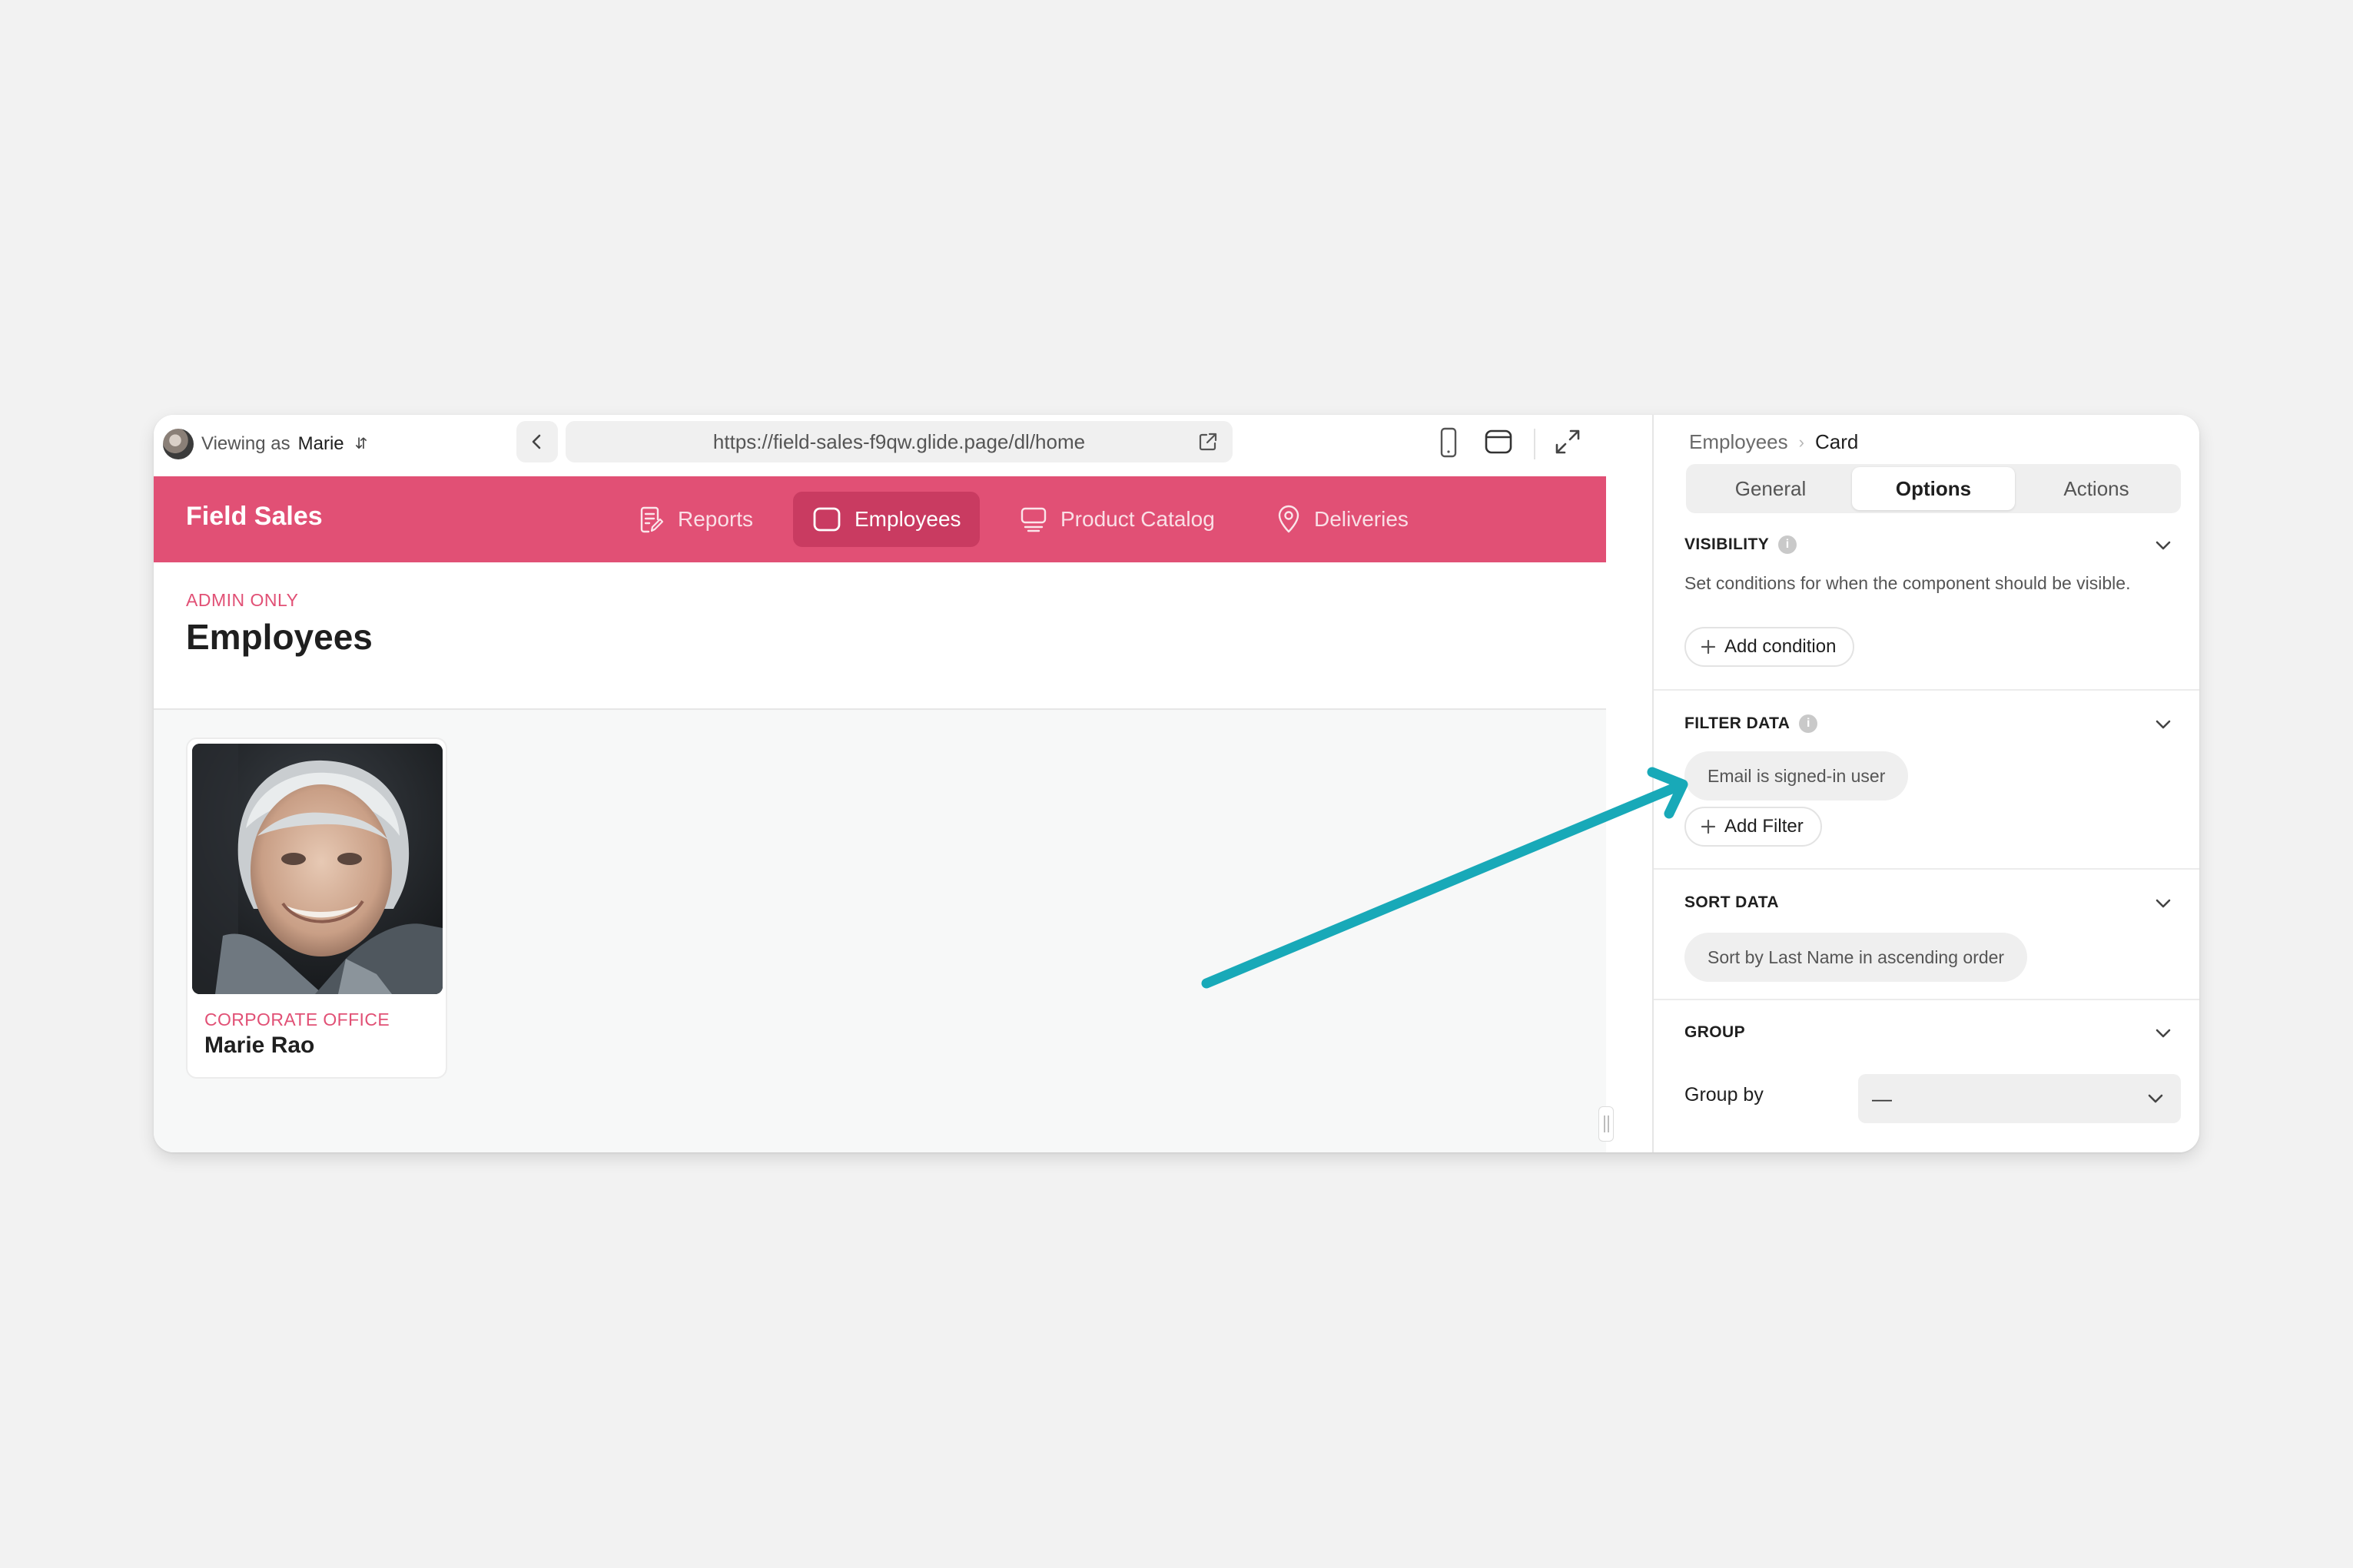 This screenshot has width=2353, height=1568. Describe the element at coordinates (908, 519) in the screenshot. I see `nav-label-employees: Employees` at that location.